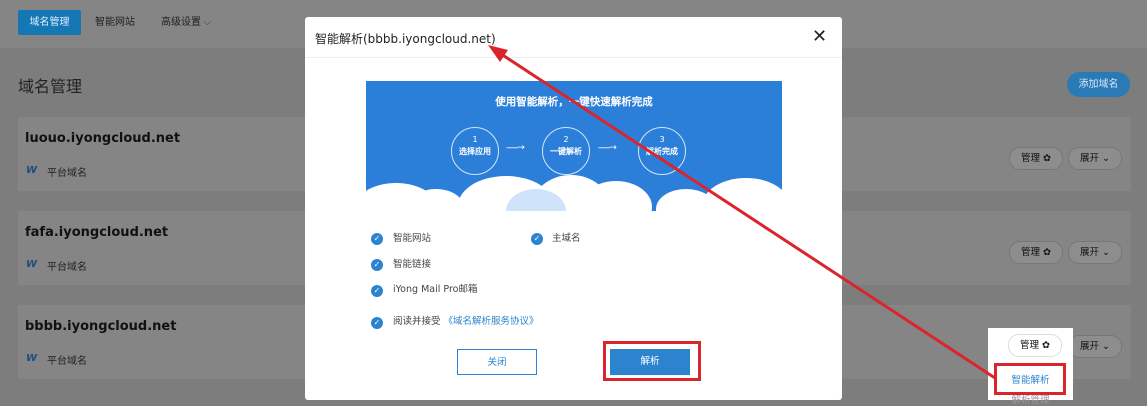  I want to click on tab-domain-management: 域名管理, so click(49, 22).